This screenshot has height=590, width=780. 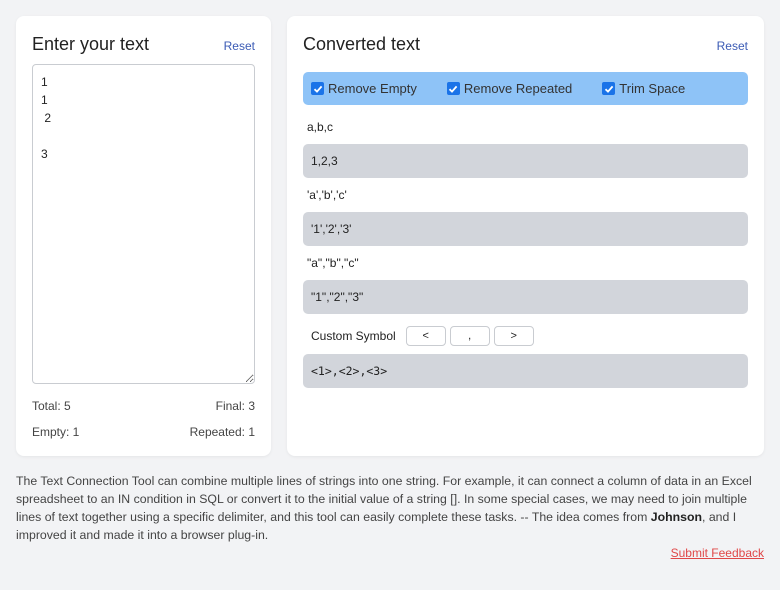 What do you see at coordinates (525, 371) in the screenshot?
I see `result-custom: <1>,<2>,<3>` at bounding box center [525, 371].